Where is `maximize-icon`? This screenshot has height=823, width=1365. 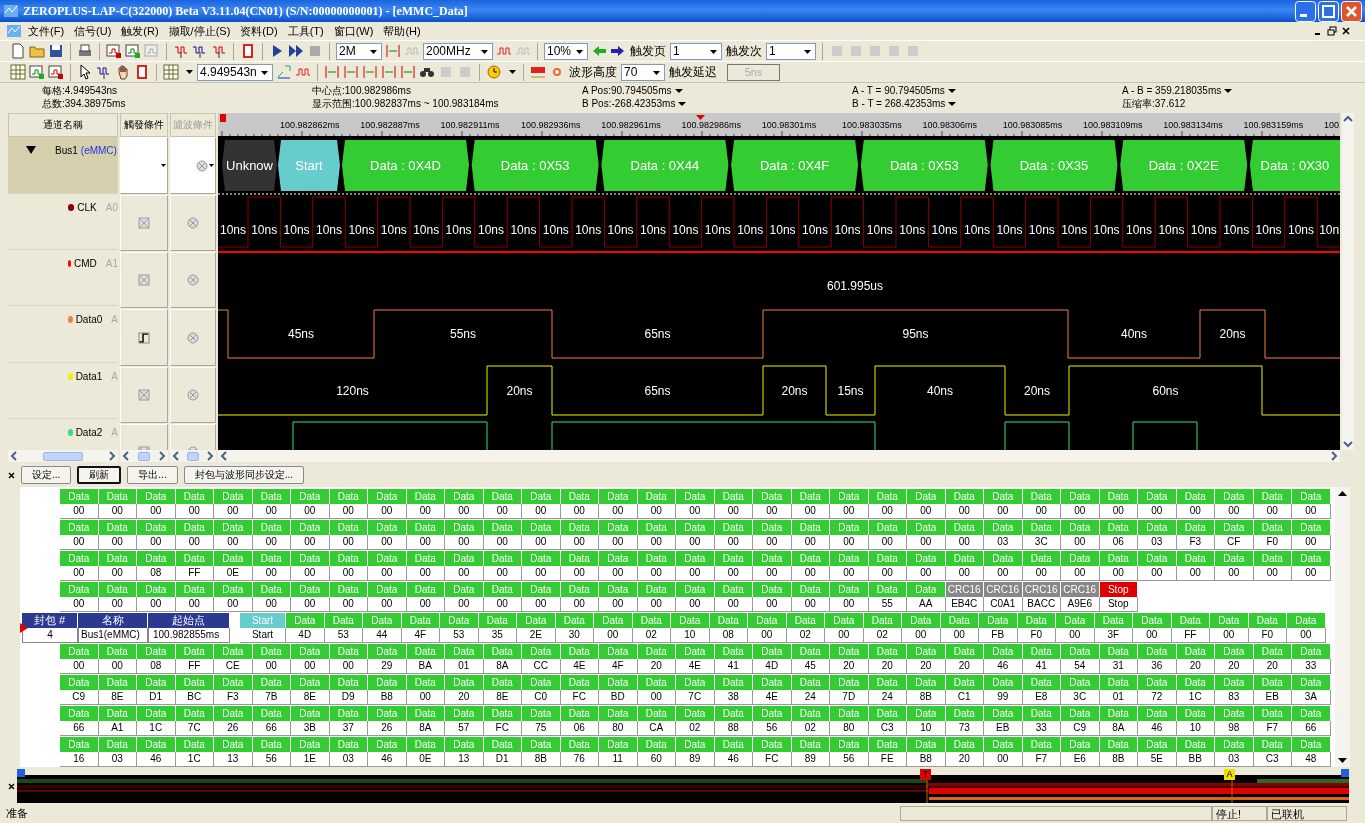 maximize-icon is located at coordinates (1328, 11).